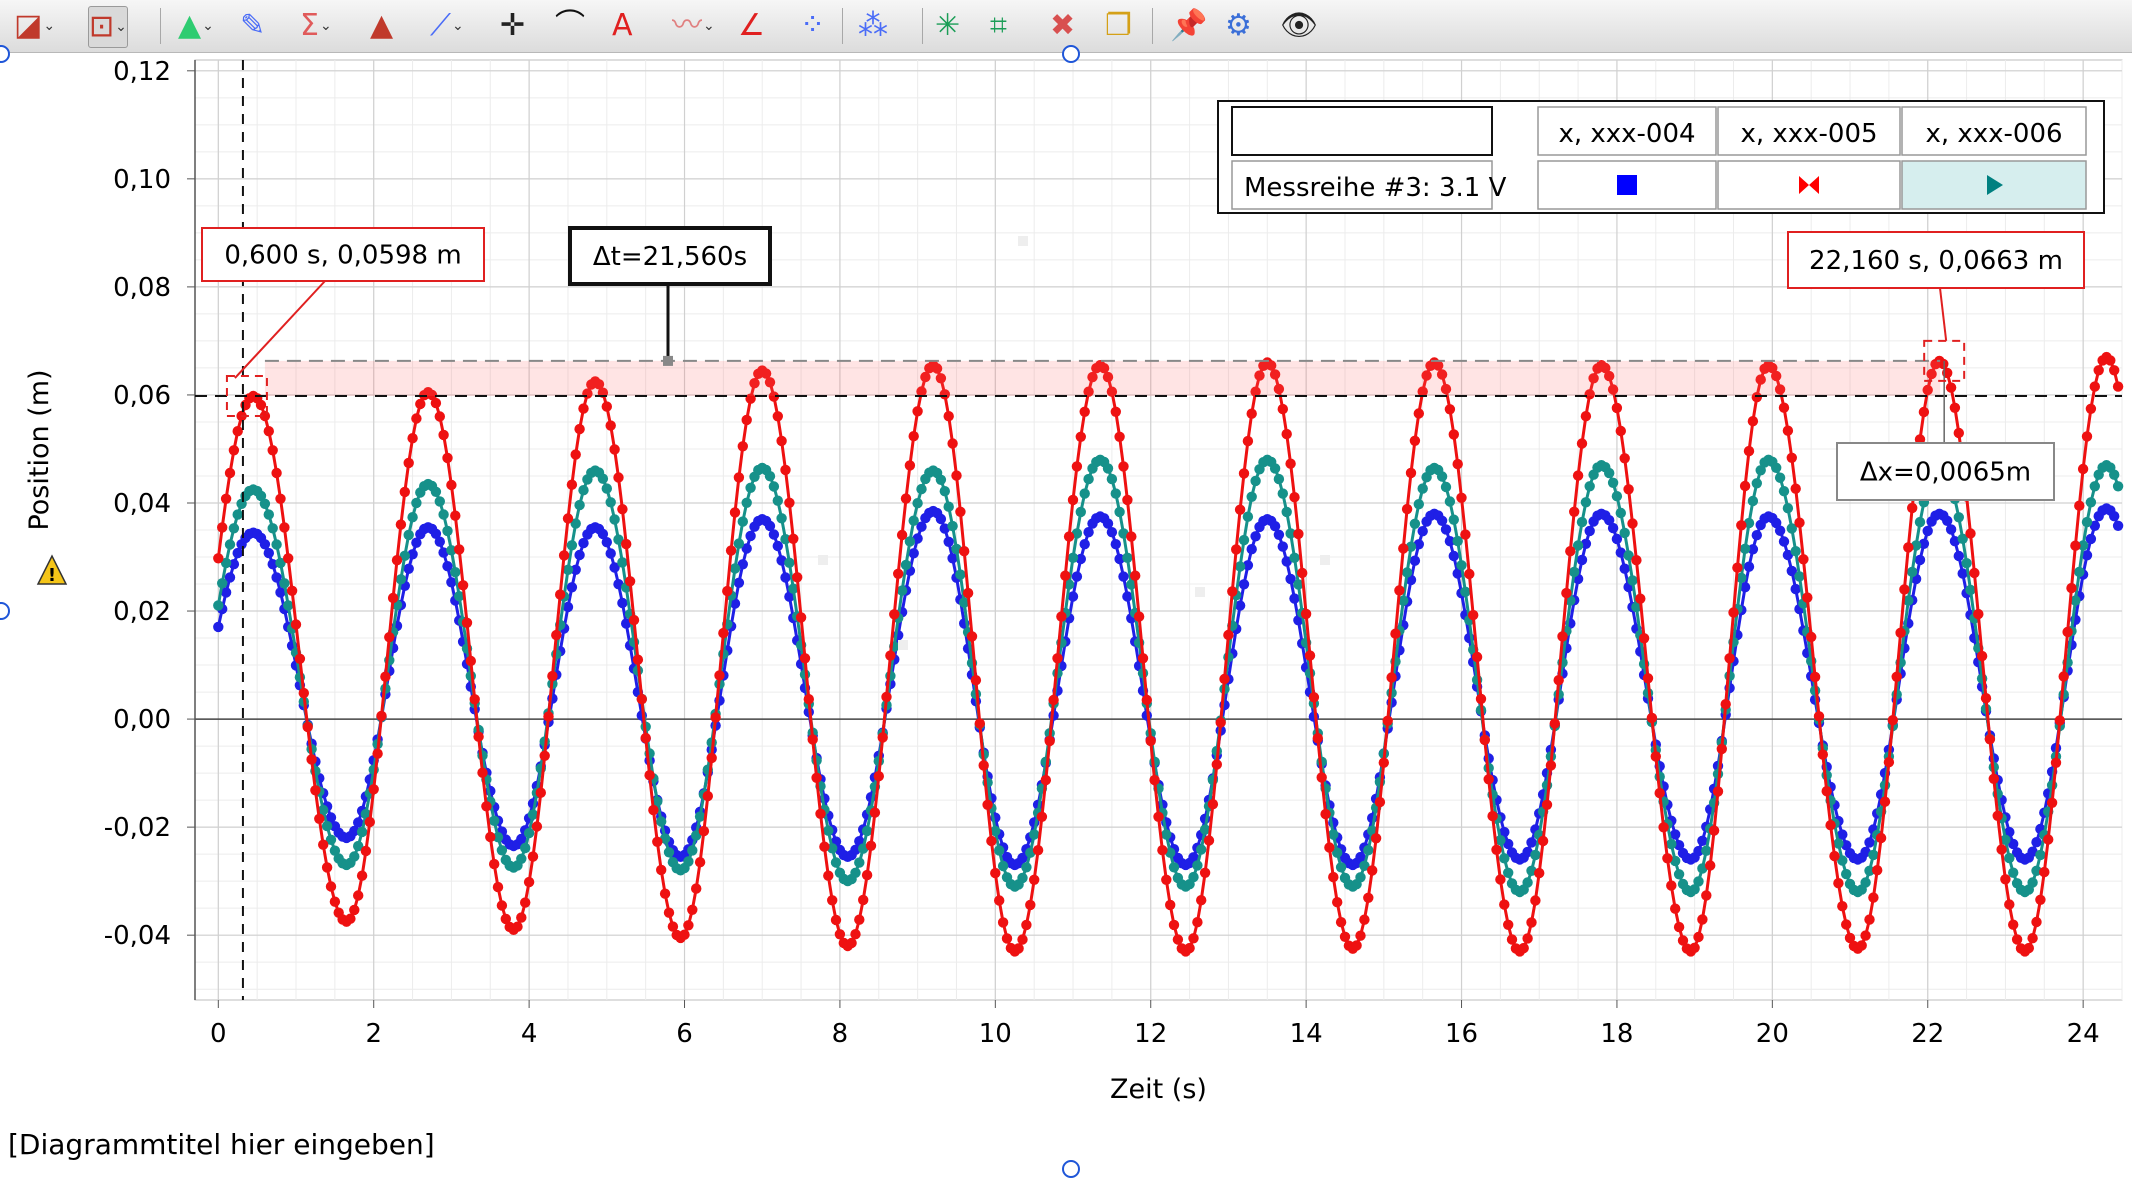 The image size is (2132, 1178). Describe the element at coordinates (381, 26) in the screenshot. I see `area-button: ▲` at that location.